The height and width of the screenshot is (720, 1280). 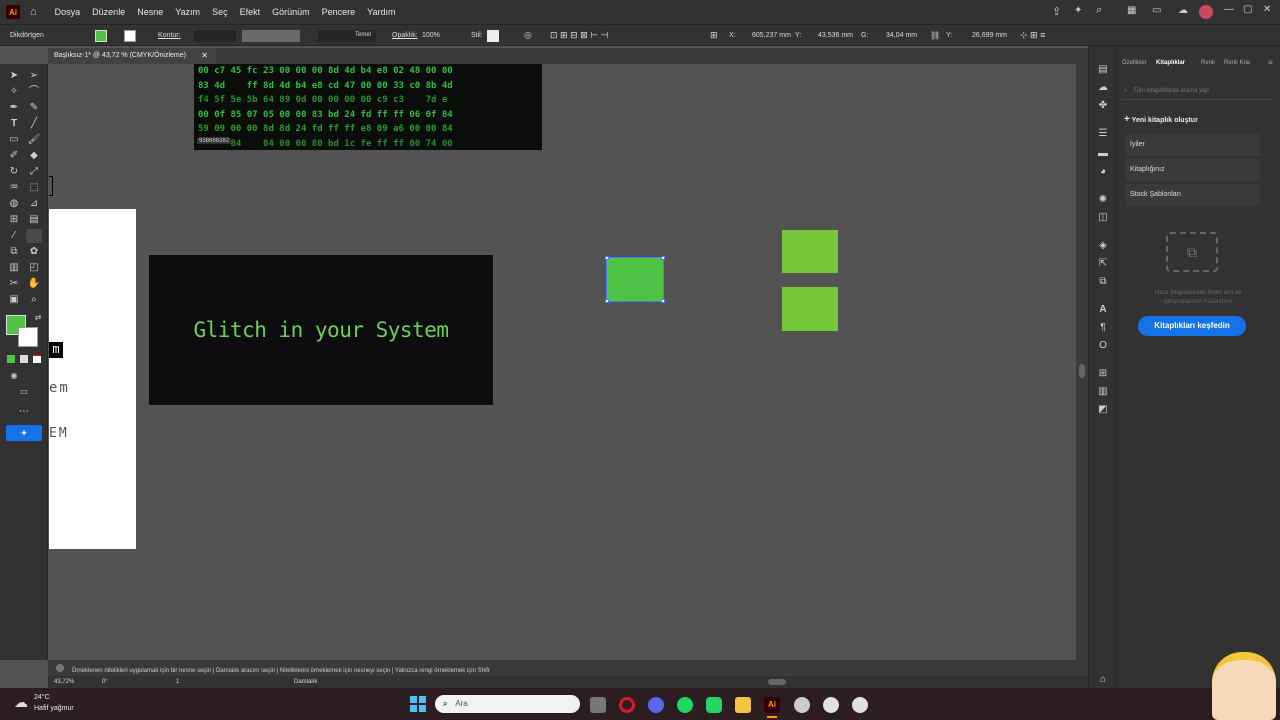 What do you see at coordinates (1103, 200) in the screenshot?
I see `brushes-panel-icon: ✺` at bounding box center [1103, 200].